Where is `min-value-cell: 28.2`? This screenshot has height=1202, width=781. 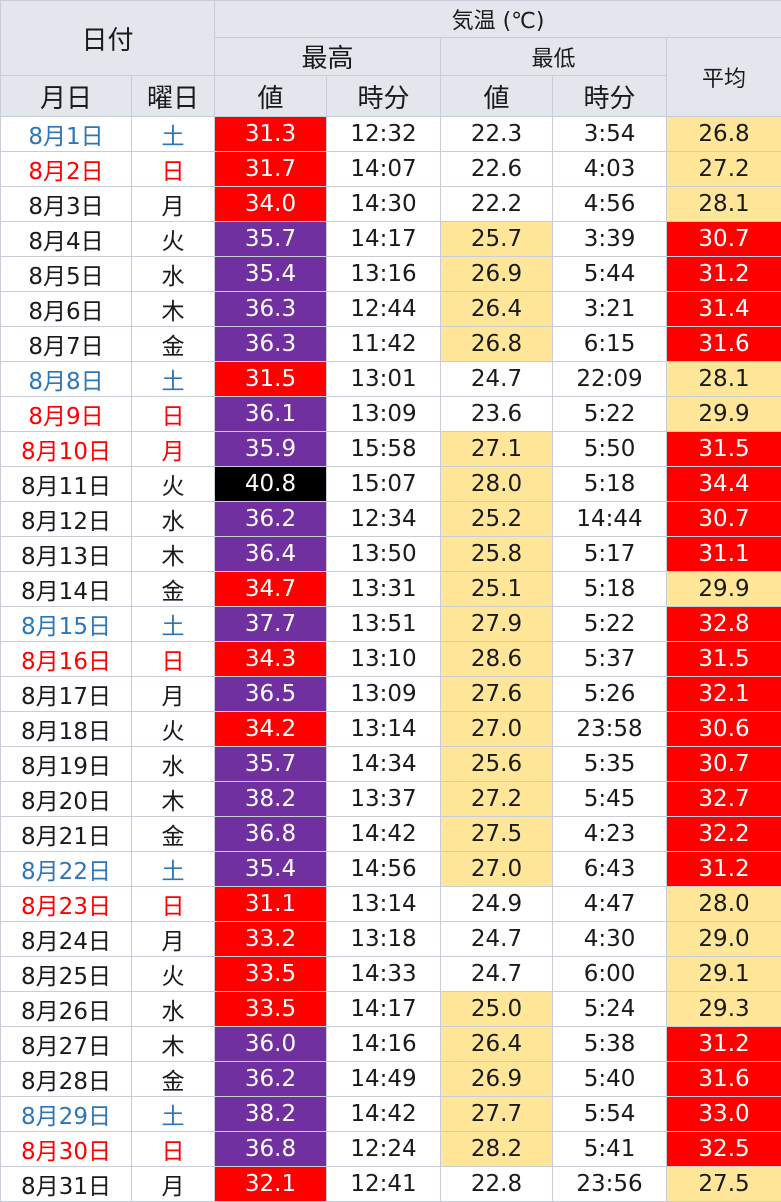 min-value-cell: 28.2 is located at coordinates (497, 1149).